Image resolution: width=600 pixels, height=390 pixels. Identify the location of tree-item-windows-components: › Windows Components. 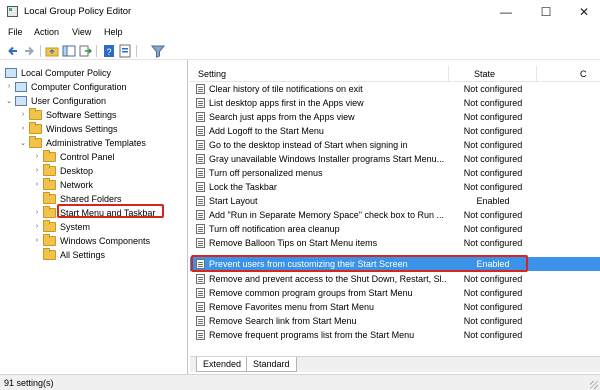
(91, 240).